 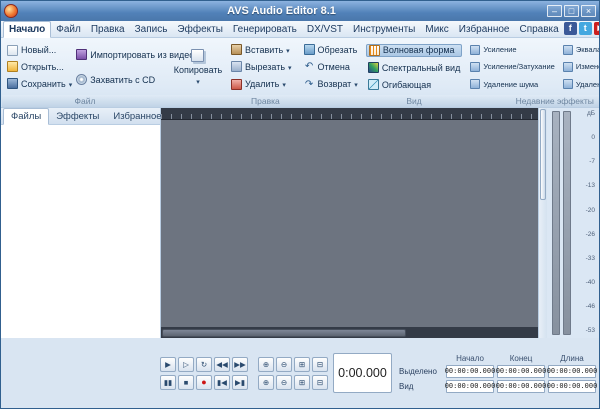 What do you see at coordinates (198, 67) in the screenshot?
I see `copy-button: Копировать` at bounding box center [198, 67].